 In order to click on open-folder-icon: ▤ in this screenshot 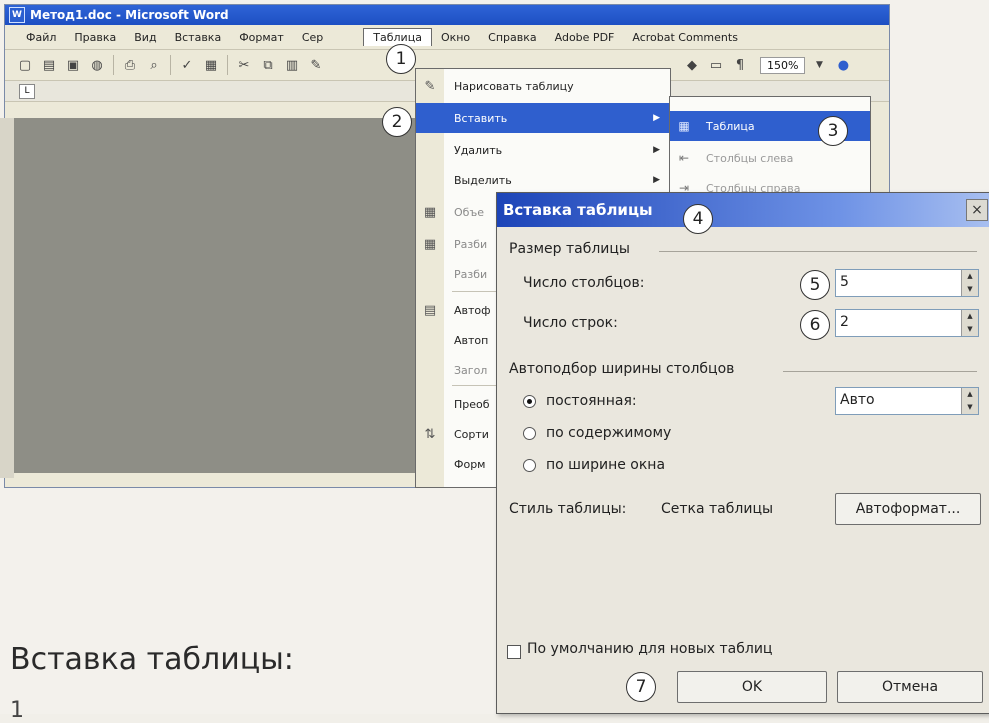, I will do `click(49, 65)`.